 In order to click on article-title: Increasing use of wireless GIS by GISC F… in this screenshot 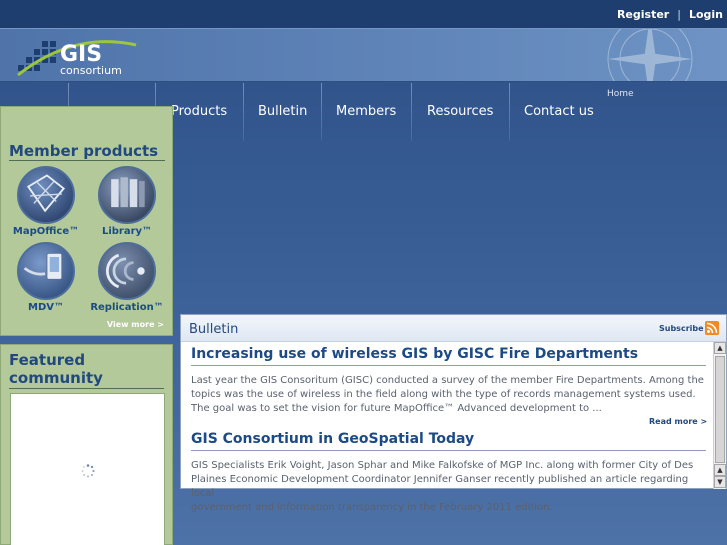, I will do `click(414, 354)`.